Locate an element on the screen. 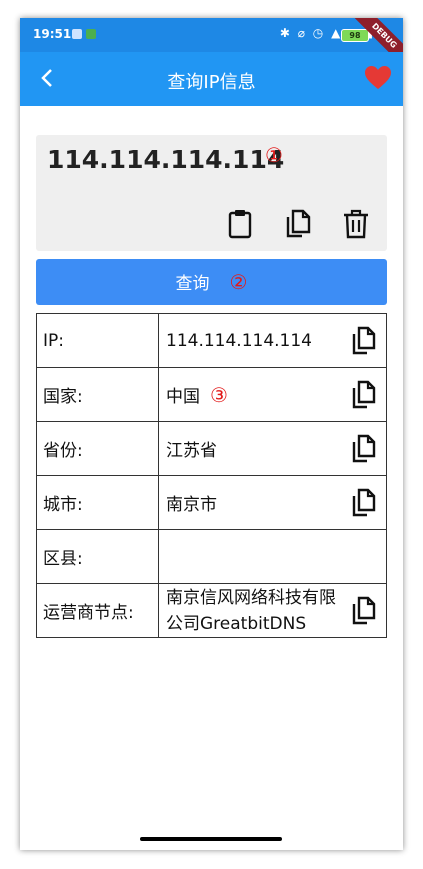 The image size is (423, 869). row-label: 城市: is located at coordinates (97, 502).